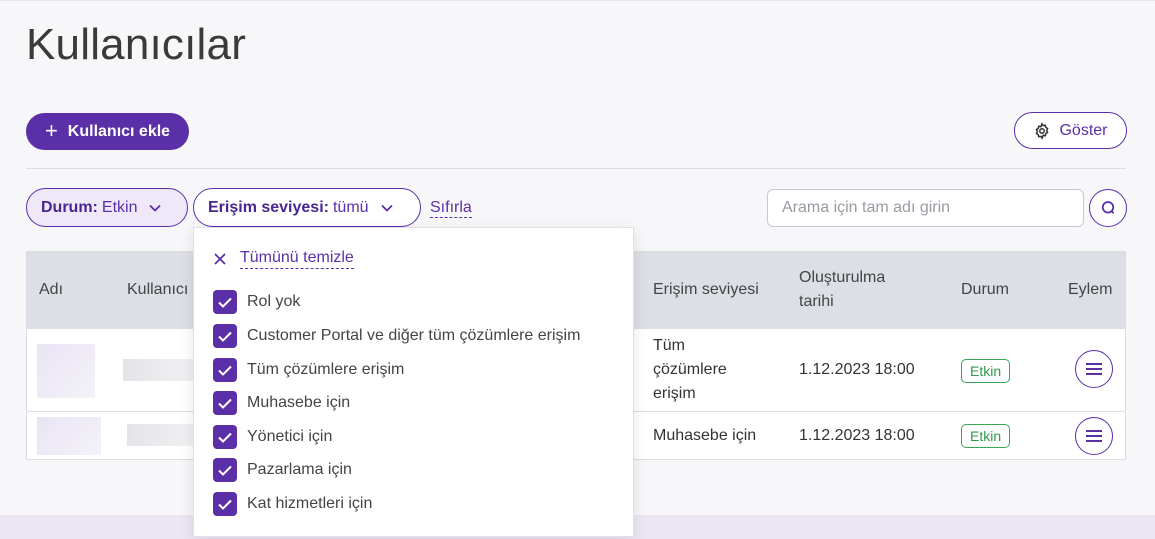 This screenshot has height=539, width=1155. I want to click on top-border, so click(577, 0).